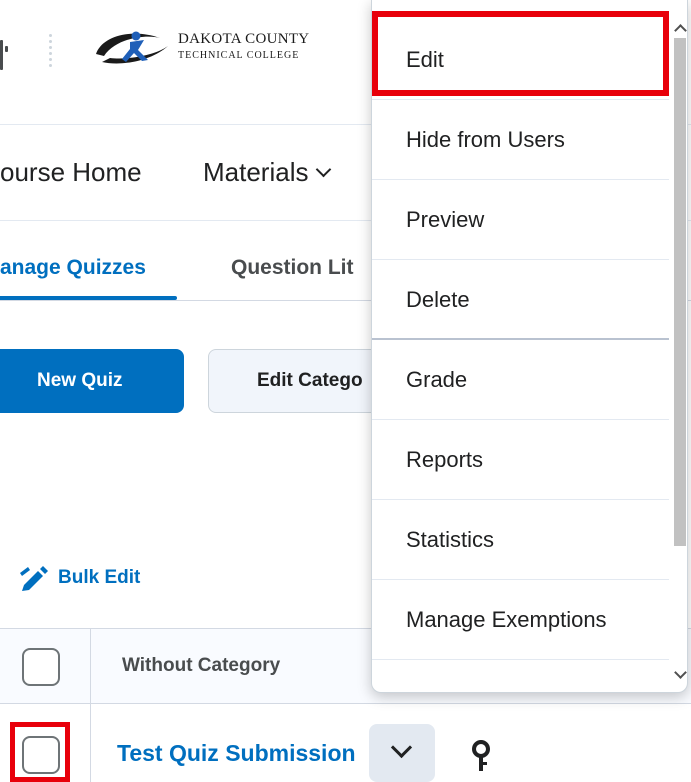 The width and height of the screenshot is (691, 782). Describe the element at coordinates (99, 577) in the screenshot. I see `bulk-edit-label: Bulk Edit` at that location.